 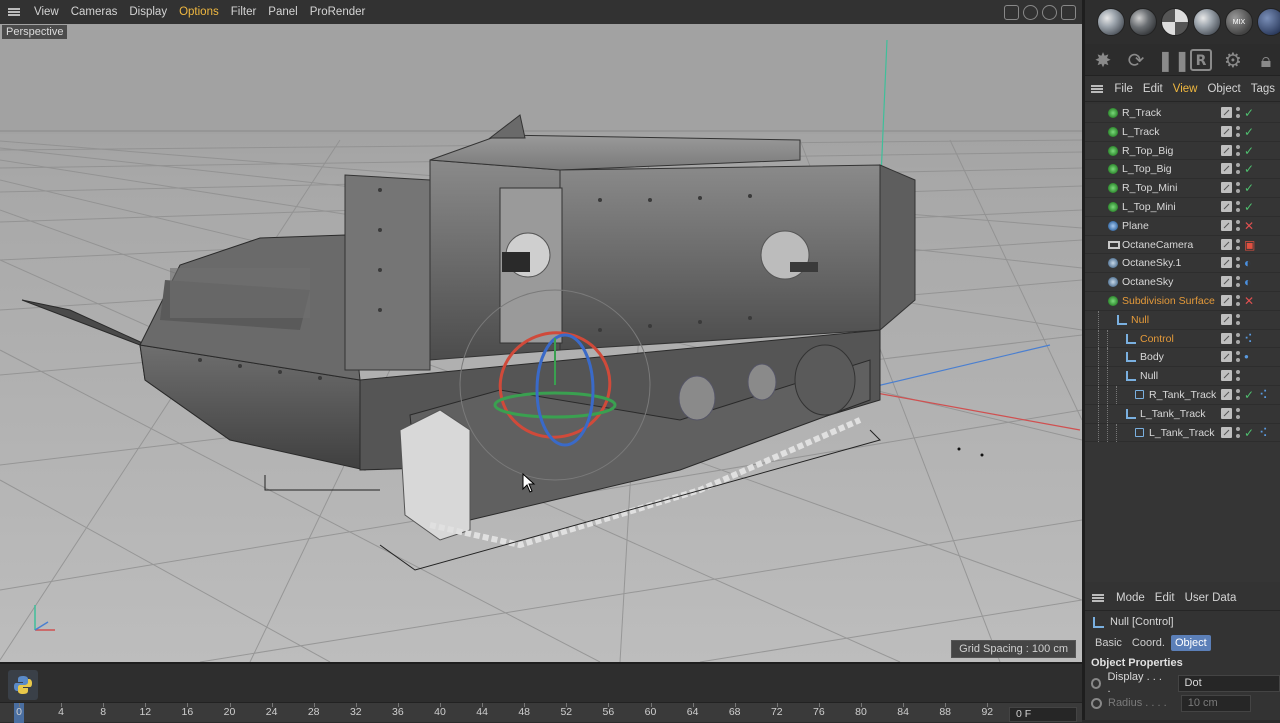 I want to click on menu-filter: Filter, so click(x=244, y=12).